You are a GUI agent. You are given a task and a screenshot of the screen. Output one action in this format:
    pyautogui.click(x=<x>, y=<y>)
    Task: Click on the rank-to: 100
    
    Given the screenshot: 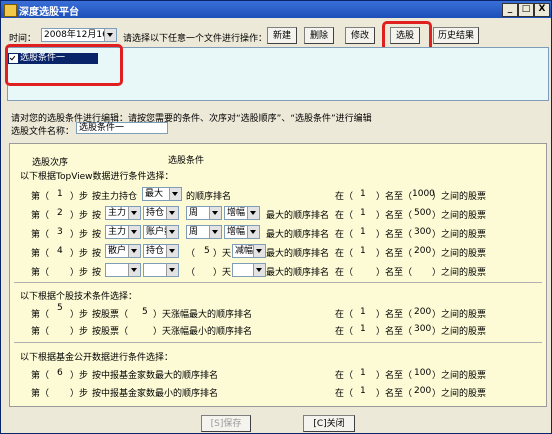 What is the action you would take?
    pyautogui.click(x=422, y=373)
    